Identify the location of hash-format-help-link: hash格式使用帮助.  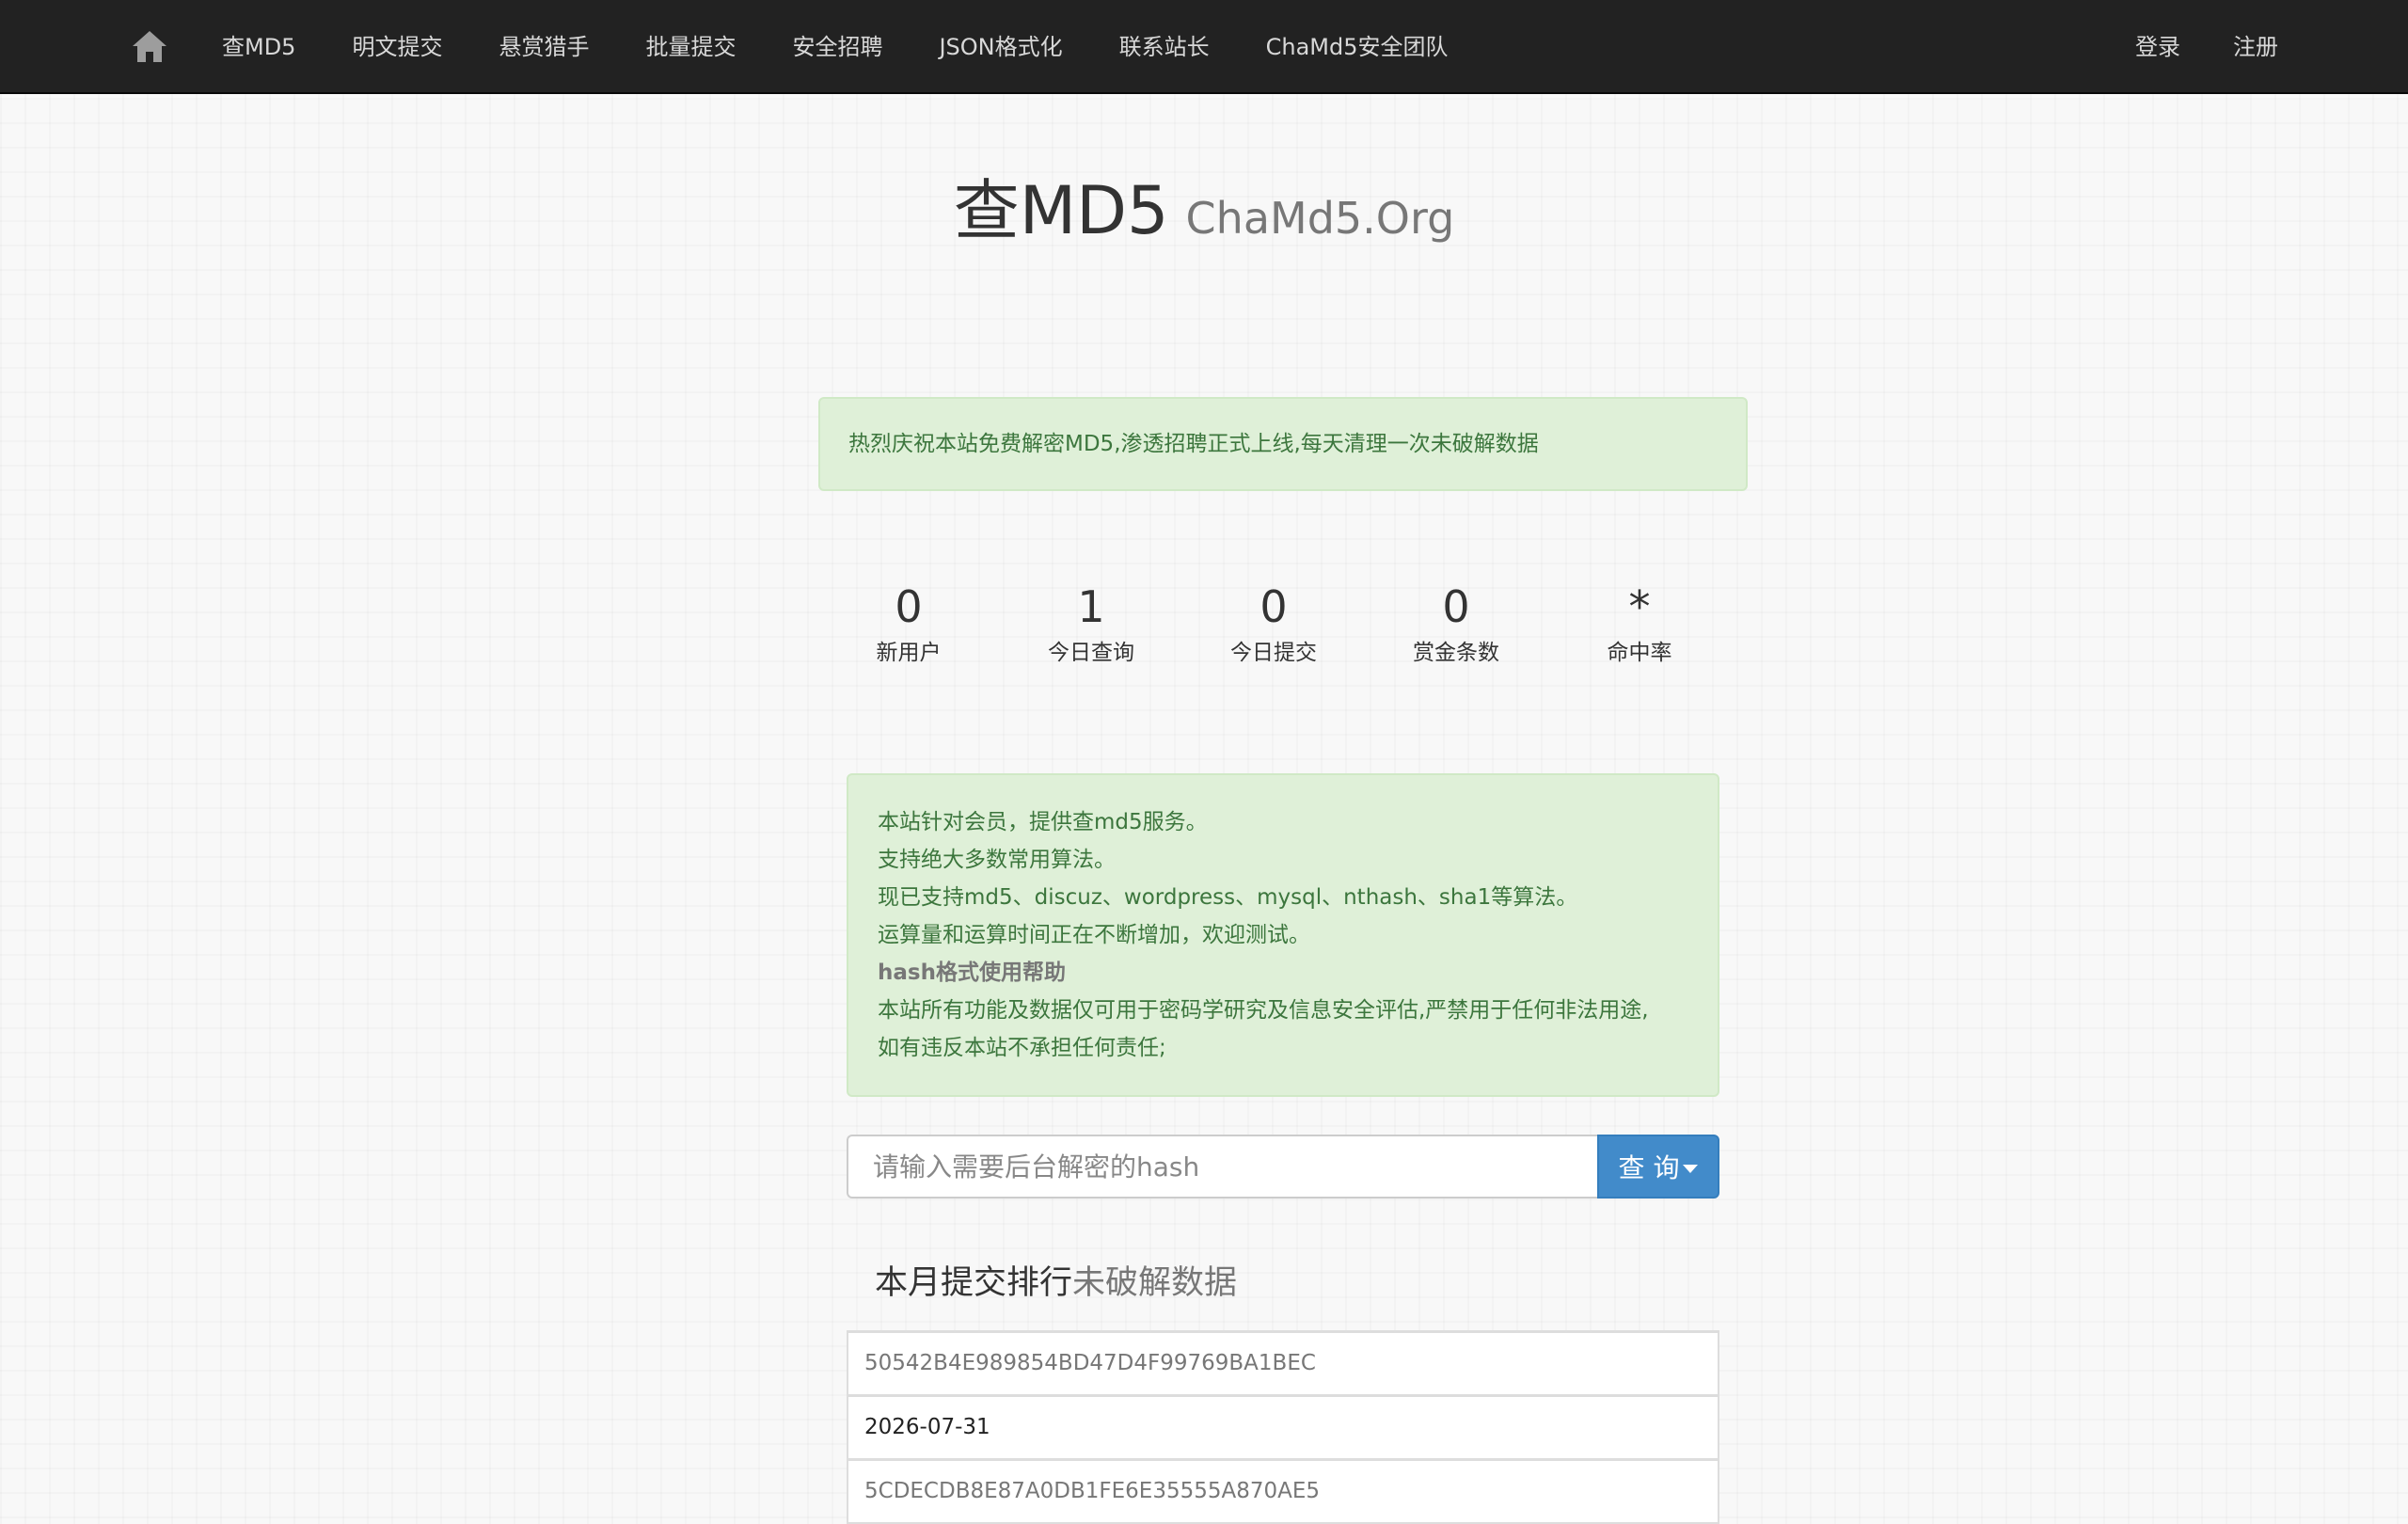
(1283, 973).